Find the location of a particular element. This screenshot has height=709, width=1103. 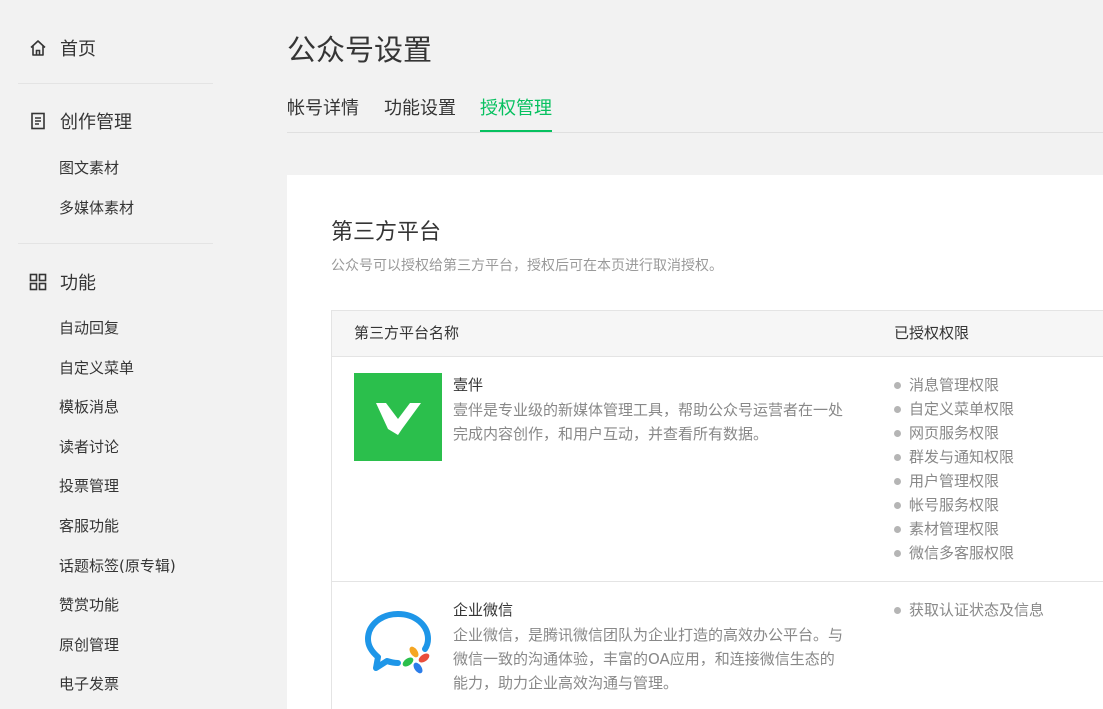

document-icon is located at coordinates (38, 121).